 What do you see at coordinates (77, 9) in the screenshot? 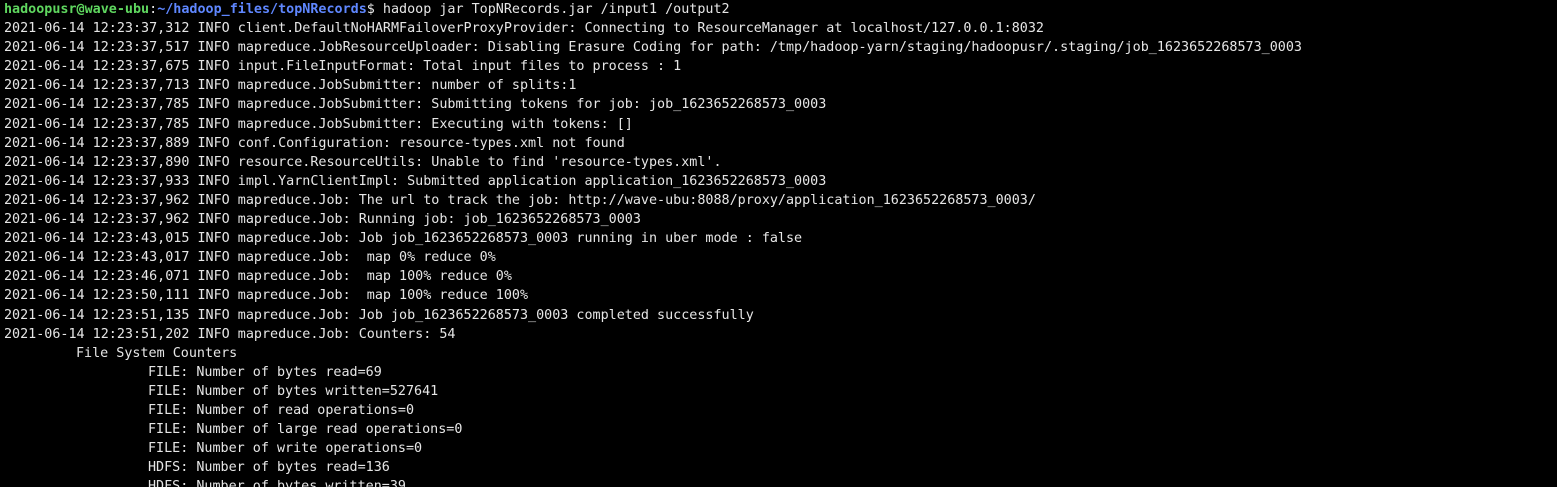
I see `prompt-user-host: hadoopusr@wave-ubu` at bounding box center [77, 9].